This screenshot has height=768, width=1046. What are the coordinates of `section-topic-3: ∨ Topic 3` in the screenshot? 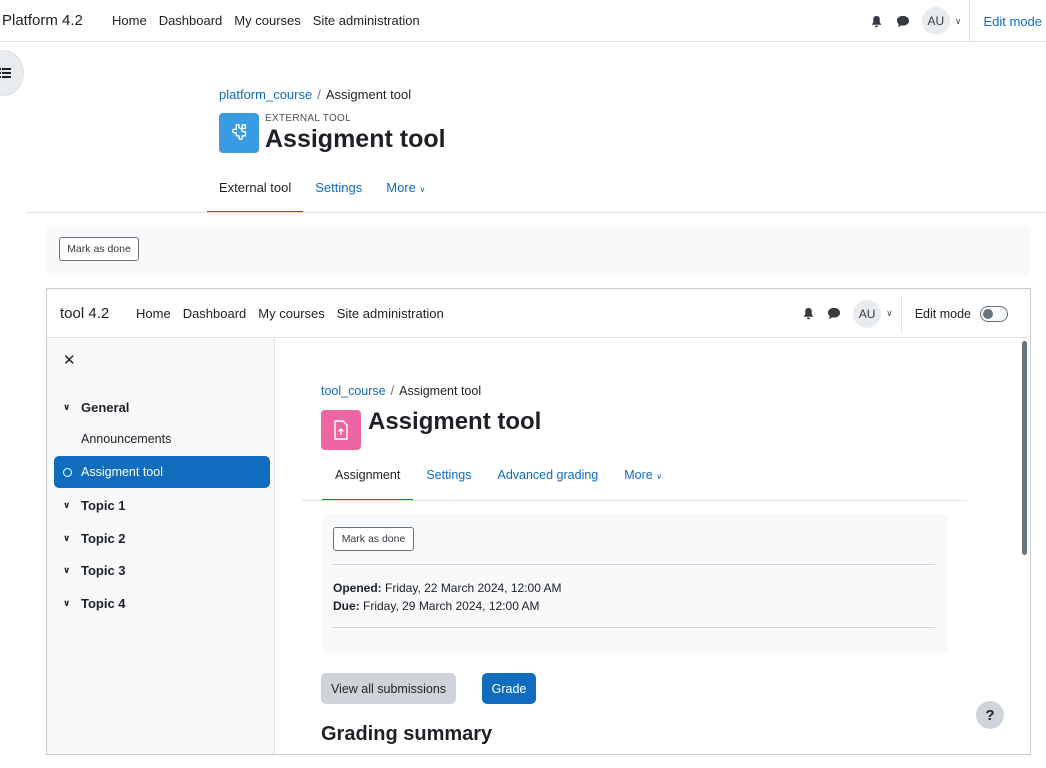 It's located at (94, 570).